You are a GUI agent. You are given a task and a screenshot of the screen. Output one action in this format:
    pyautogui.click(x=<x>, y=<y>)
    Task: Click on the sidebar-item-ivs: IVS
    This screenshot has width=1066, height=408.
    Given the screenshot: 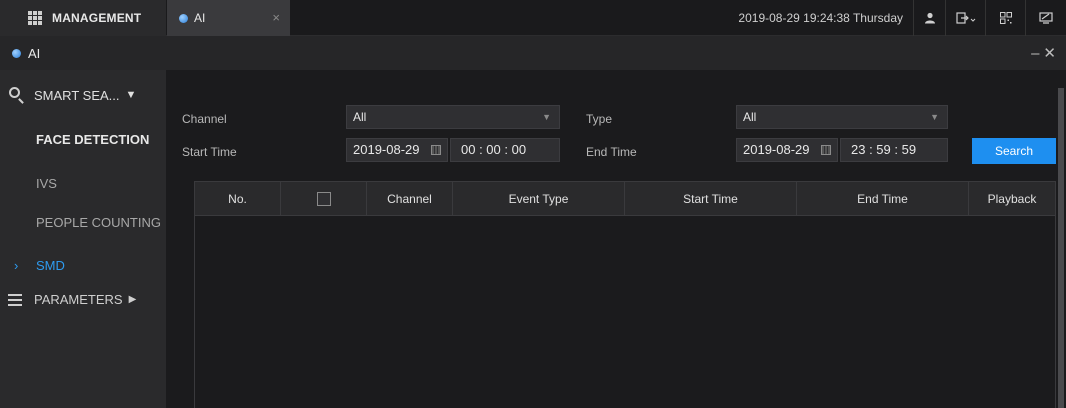 What is the action you would take?
    pyautogui.click(x=46, y=183)
    